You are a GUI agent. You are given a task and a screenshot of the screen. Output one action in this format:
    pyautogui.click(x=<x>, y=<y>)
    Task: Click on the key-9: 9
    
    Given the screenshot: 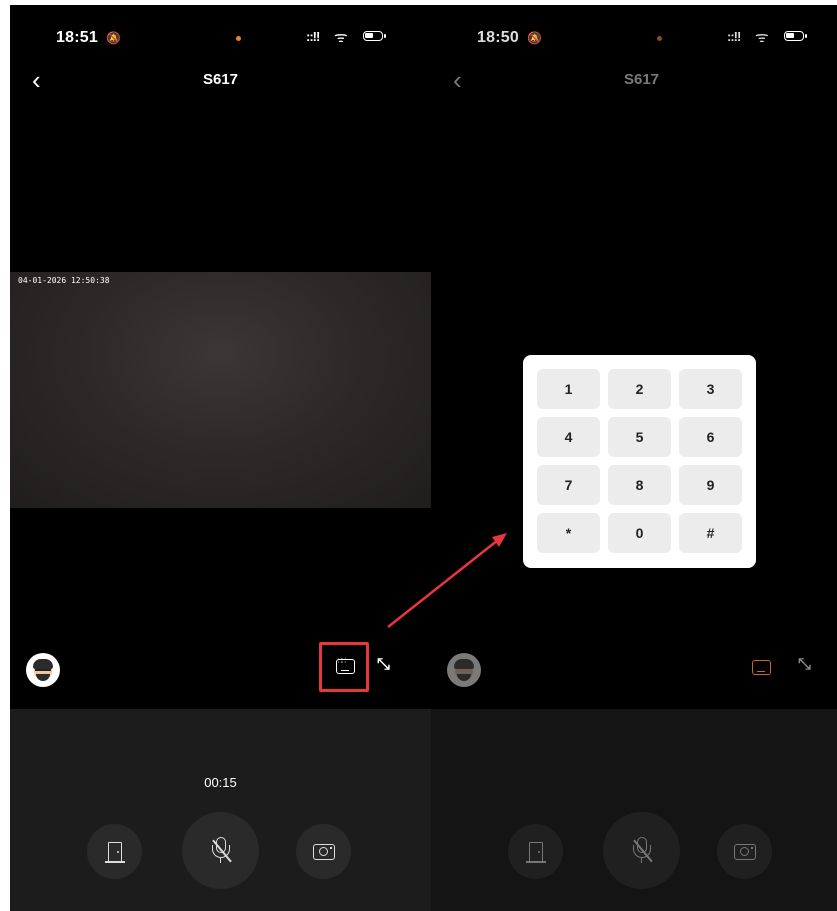 What is the action you would take?
    pyautogui.click(x=710, y=485)
    